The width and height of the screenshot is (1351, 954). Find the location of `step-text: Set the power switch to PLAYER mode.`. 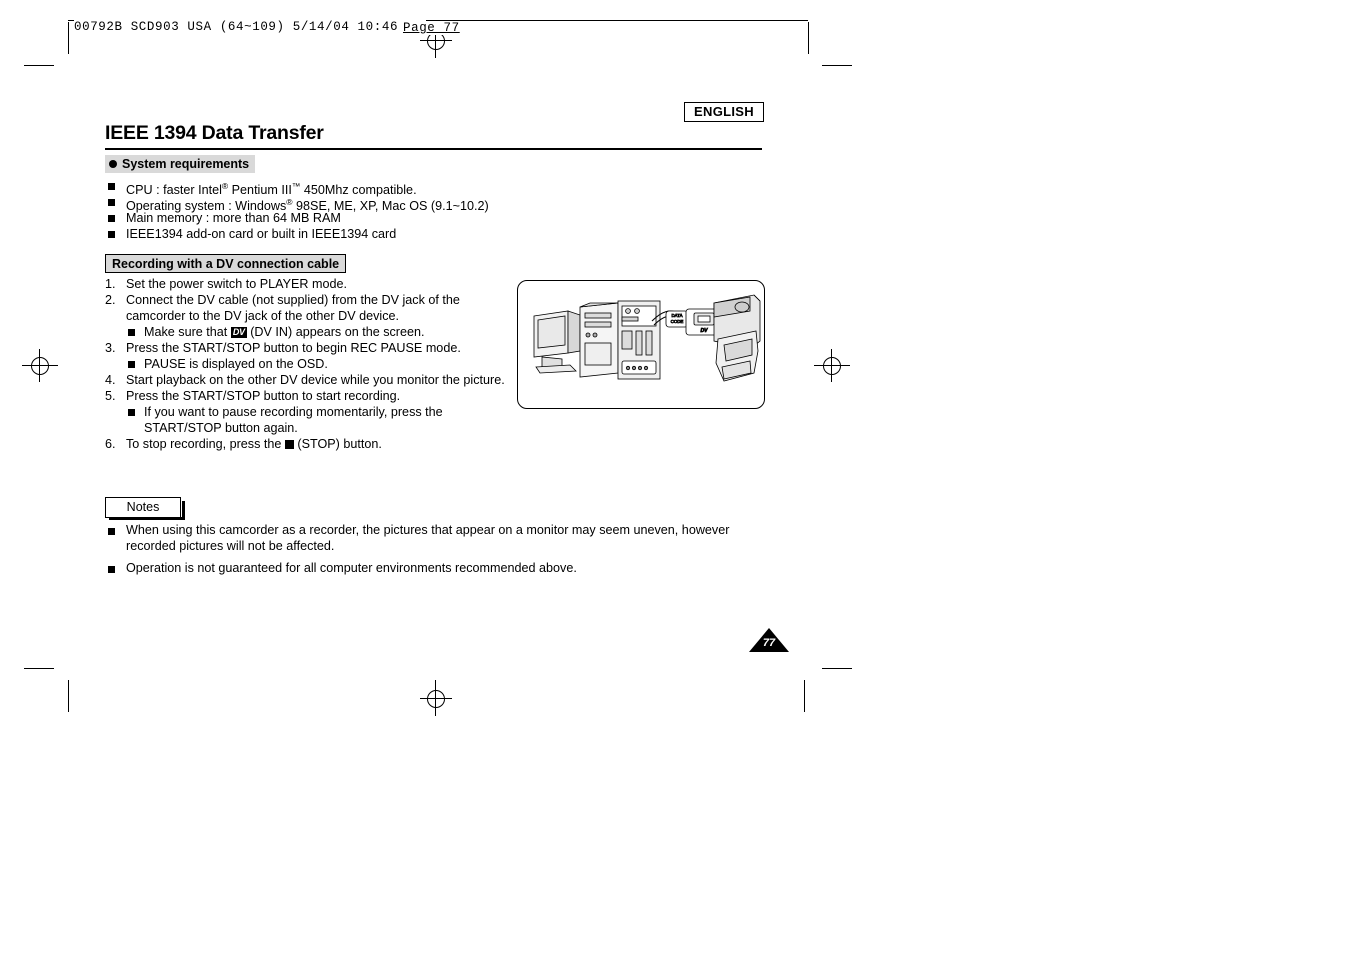

step-text: Set the power switch to PLAYER mode. is located at coordinates (236, 284).